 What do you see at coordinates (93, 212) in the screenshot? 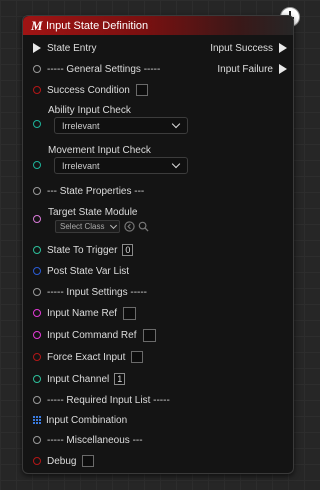
I see `target-state-module-label: Target State Module` at bounding box center [93, 212].